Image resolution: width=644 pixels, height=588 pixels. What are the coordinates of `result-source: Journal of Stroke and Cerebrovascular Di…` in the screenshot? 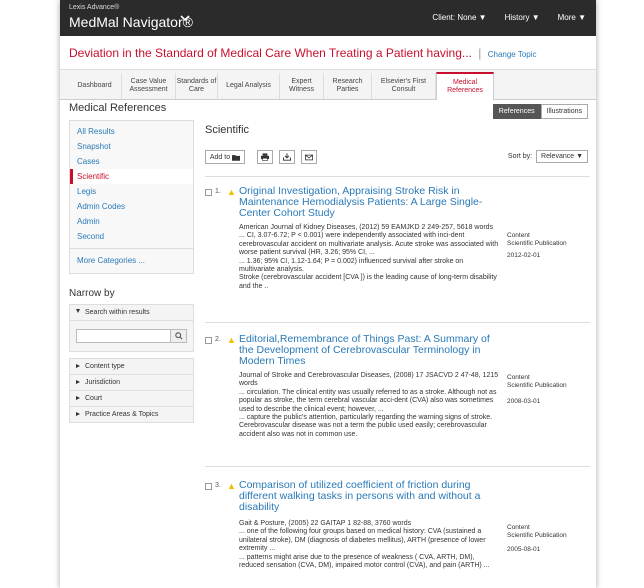 It's located at (369, 380).